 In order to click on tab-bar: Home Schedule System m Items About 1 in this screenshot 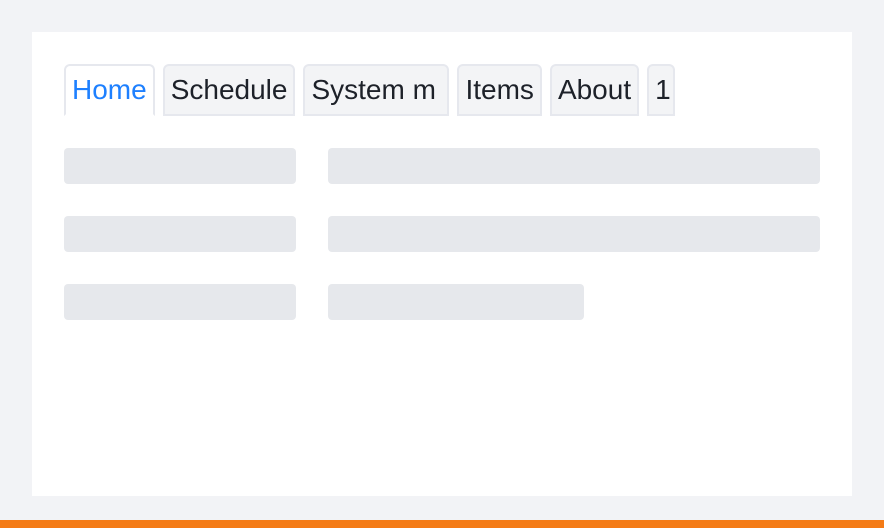, I will do `click(370, 90)`.